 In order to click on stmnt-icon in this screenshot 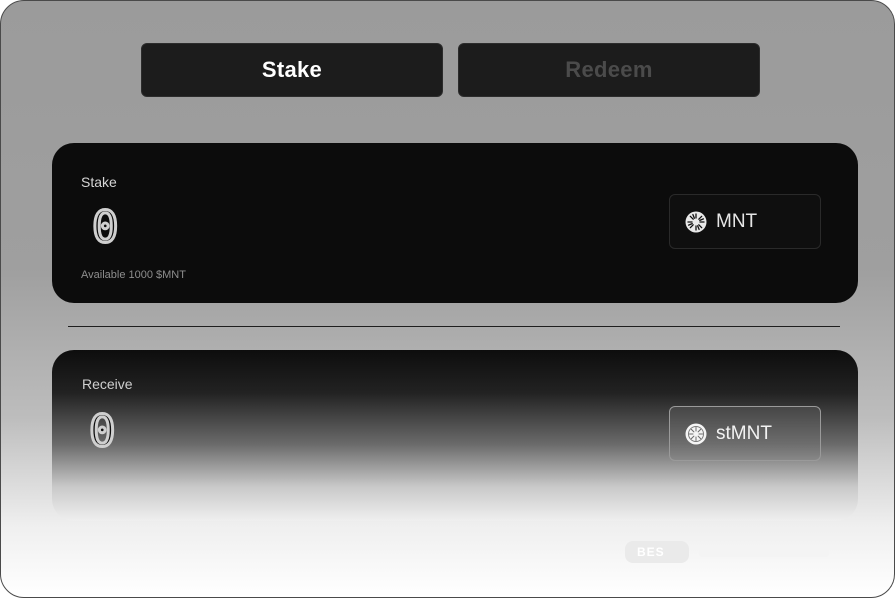, I will do `click(696, 434)`.